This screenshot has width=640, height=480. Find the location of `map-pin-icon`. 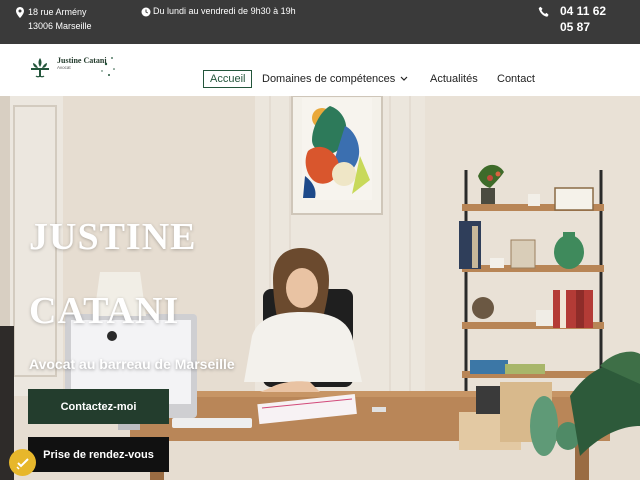

map-pin-icon is located at coordinates (20, 12).